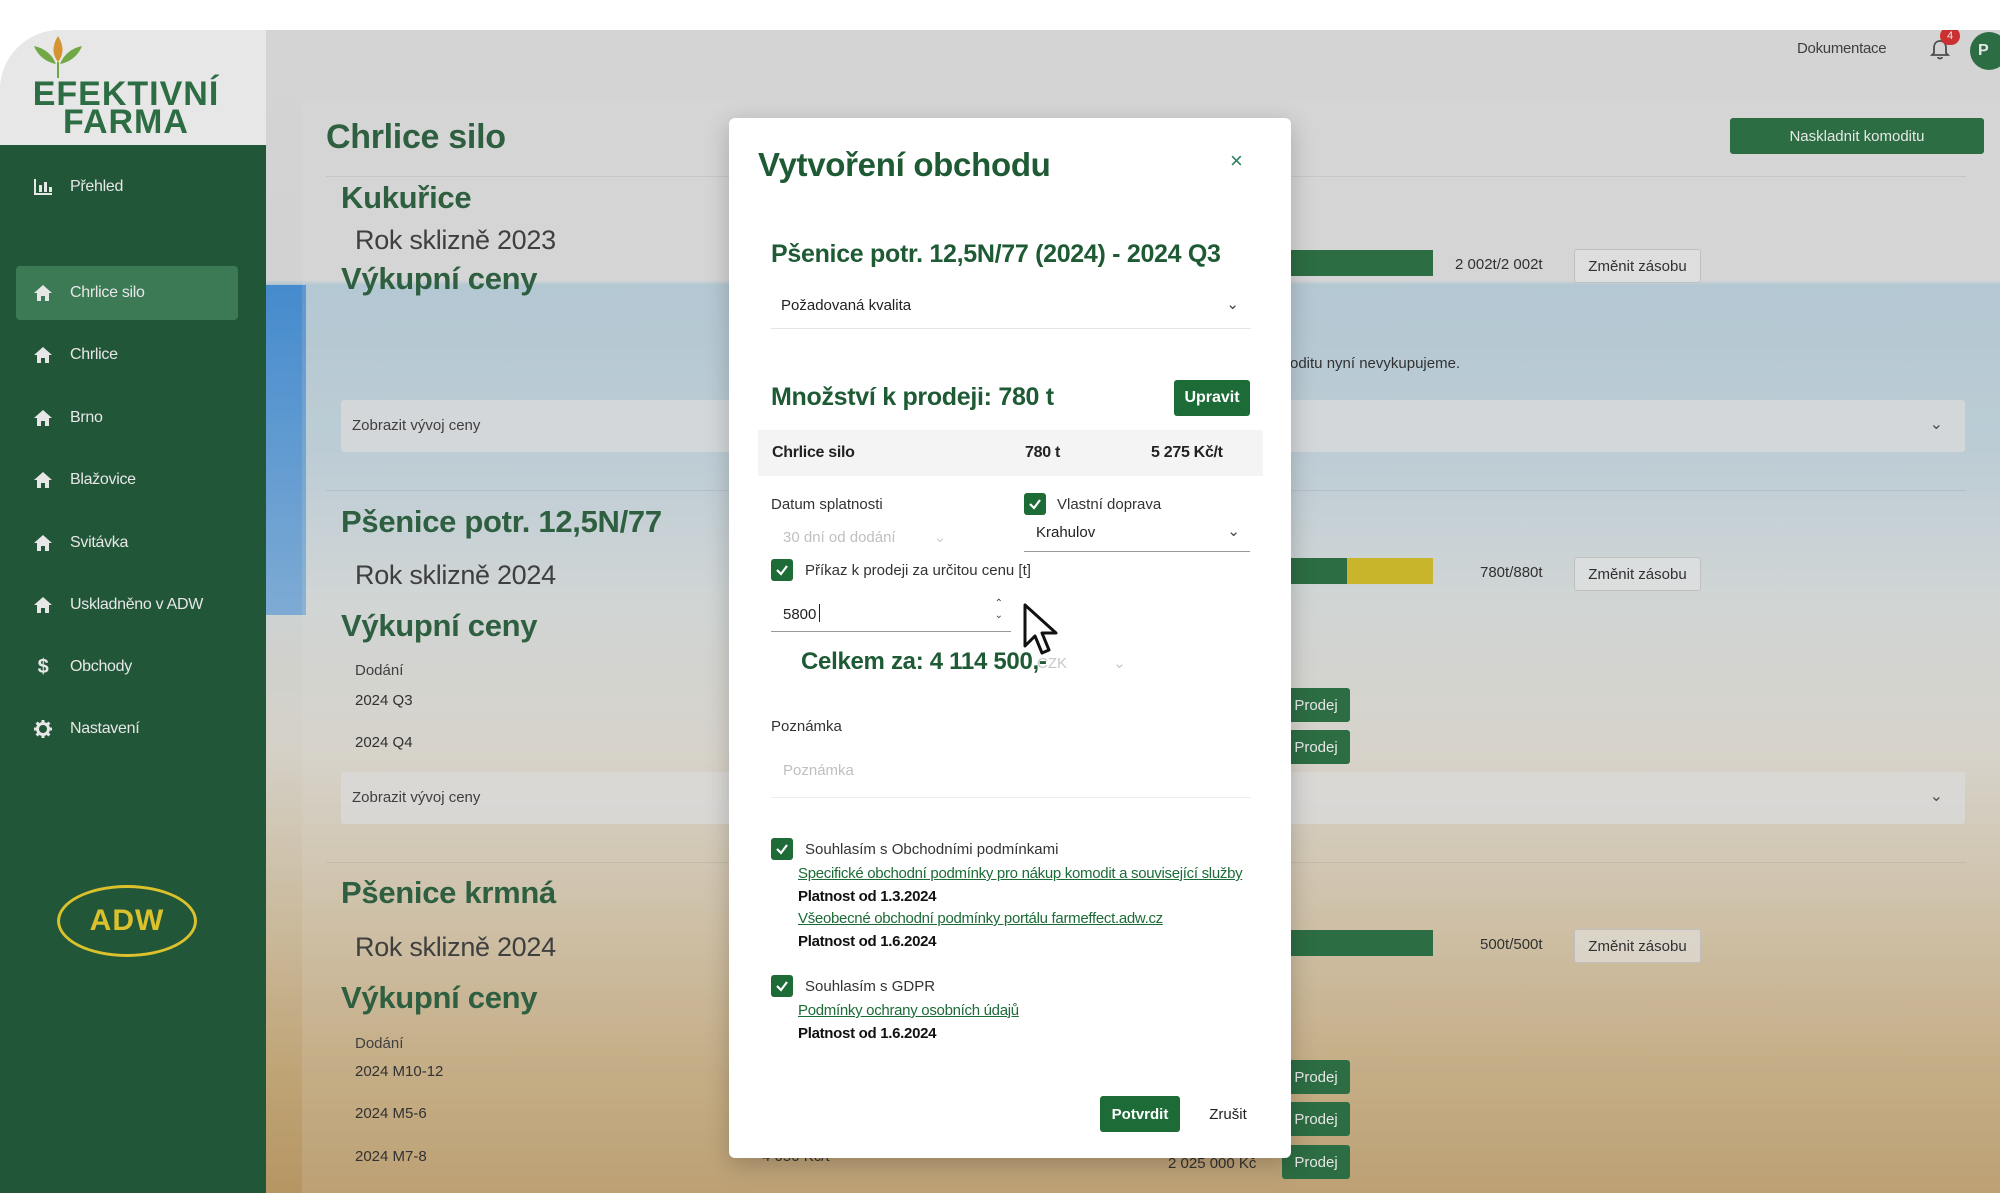 The width and height of the screenshot is (2000, 1193). I want to click on limit-price-input: 5800 ⌃ ⌄, so click(891, 613).